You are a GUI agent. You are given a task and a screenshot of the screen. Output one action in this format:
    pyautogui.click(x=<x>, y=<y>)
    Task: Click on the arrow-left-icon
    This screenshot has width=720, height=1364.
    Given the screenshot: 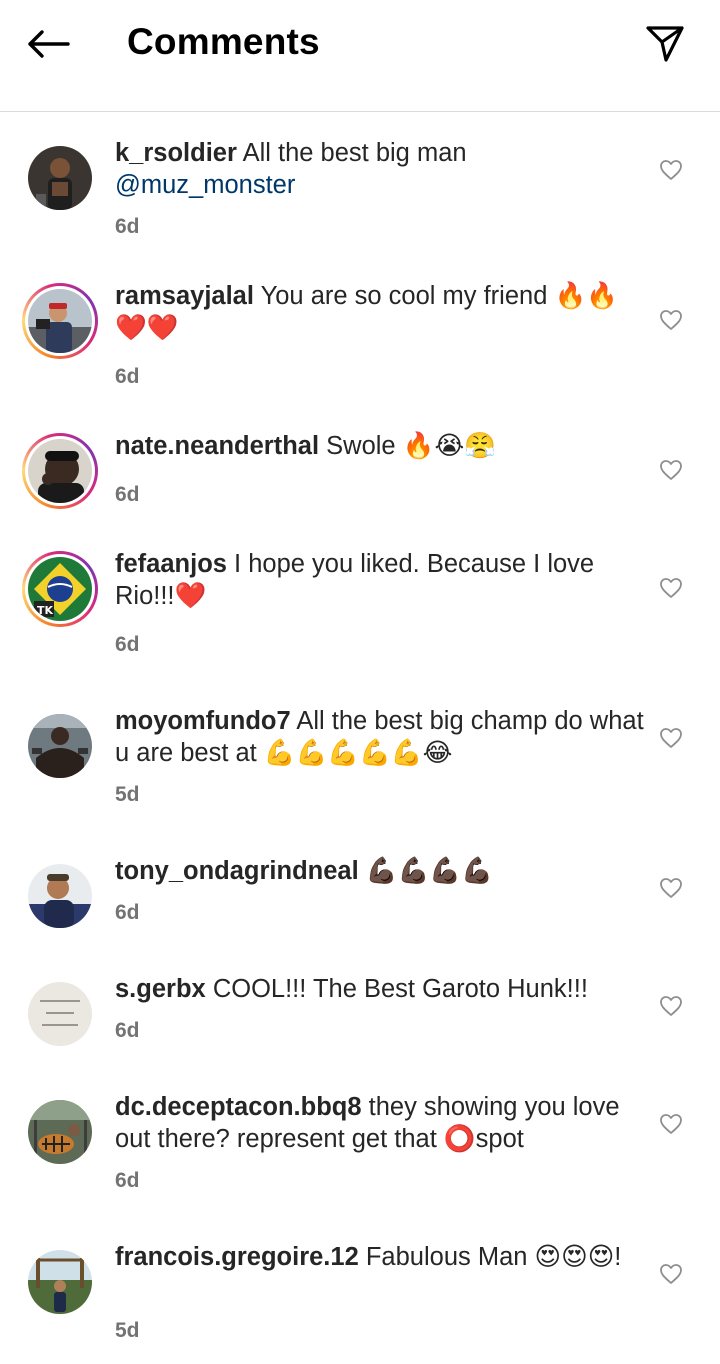 What is the action you would take?
    pyautogui.click(x=49, y=44)
    